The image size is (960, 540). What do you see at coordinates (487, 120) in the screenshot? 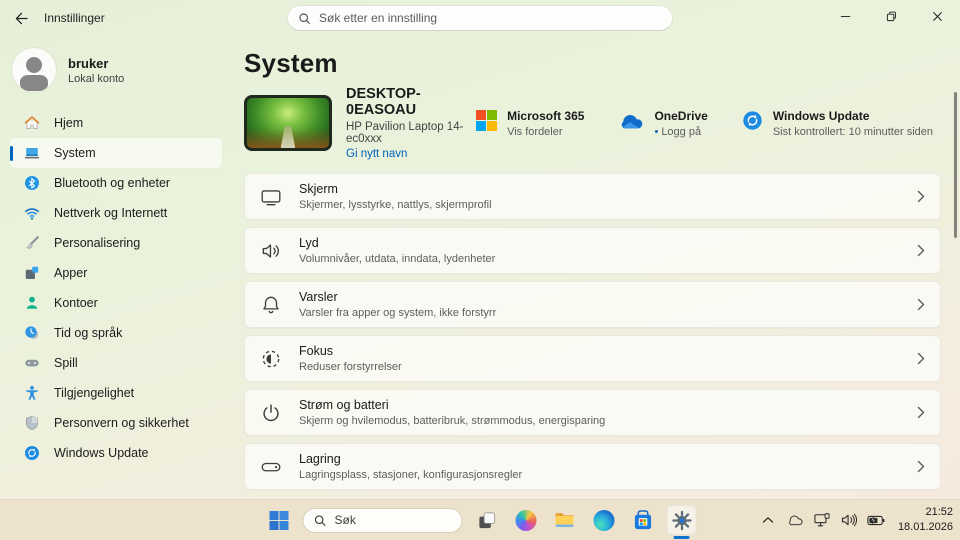
I see `microsoft-365-logo` at bounding box center [487, 120].